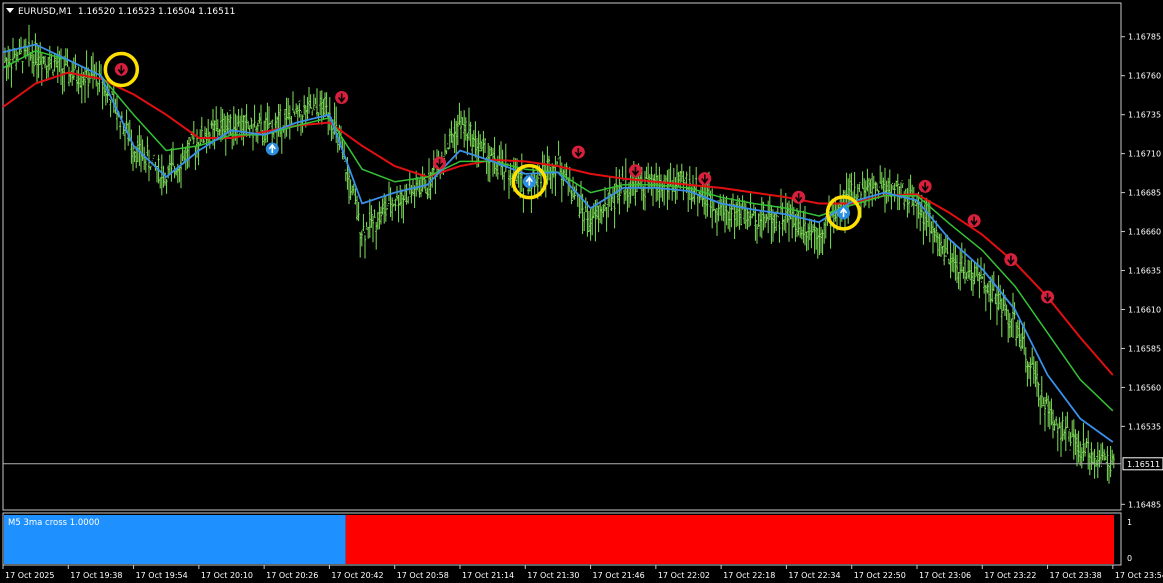  I want to click on price-tick-label: 1.16685, so click(1144, 193).